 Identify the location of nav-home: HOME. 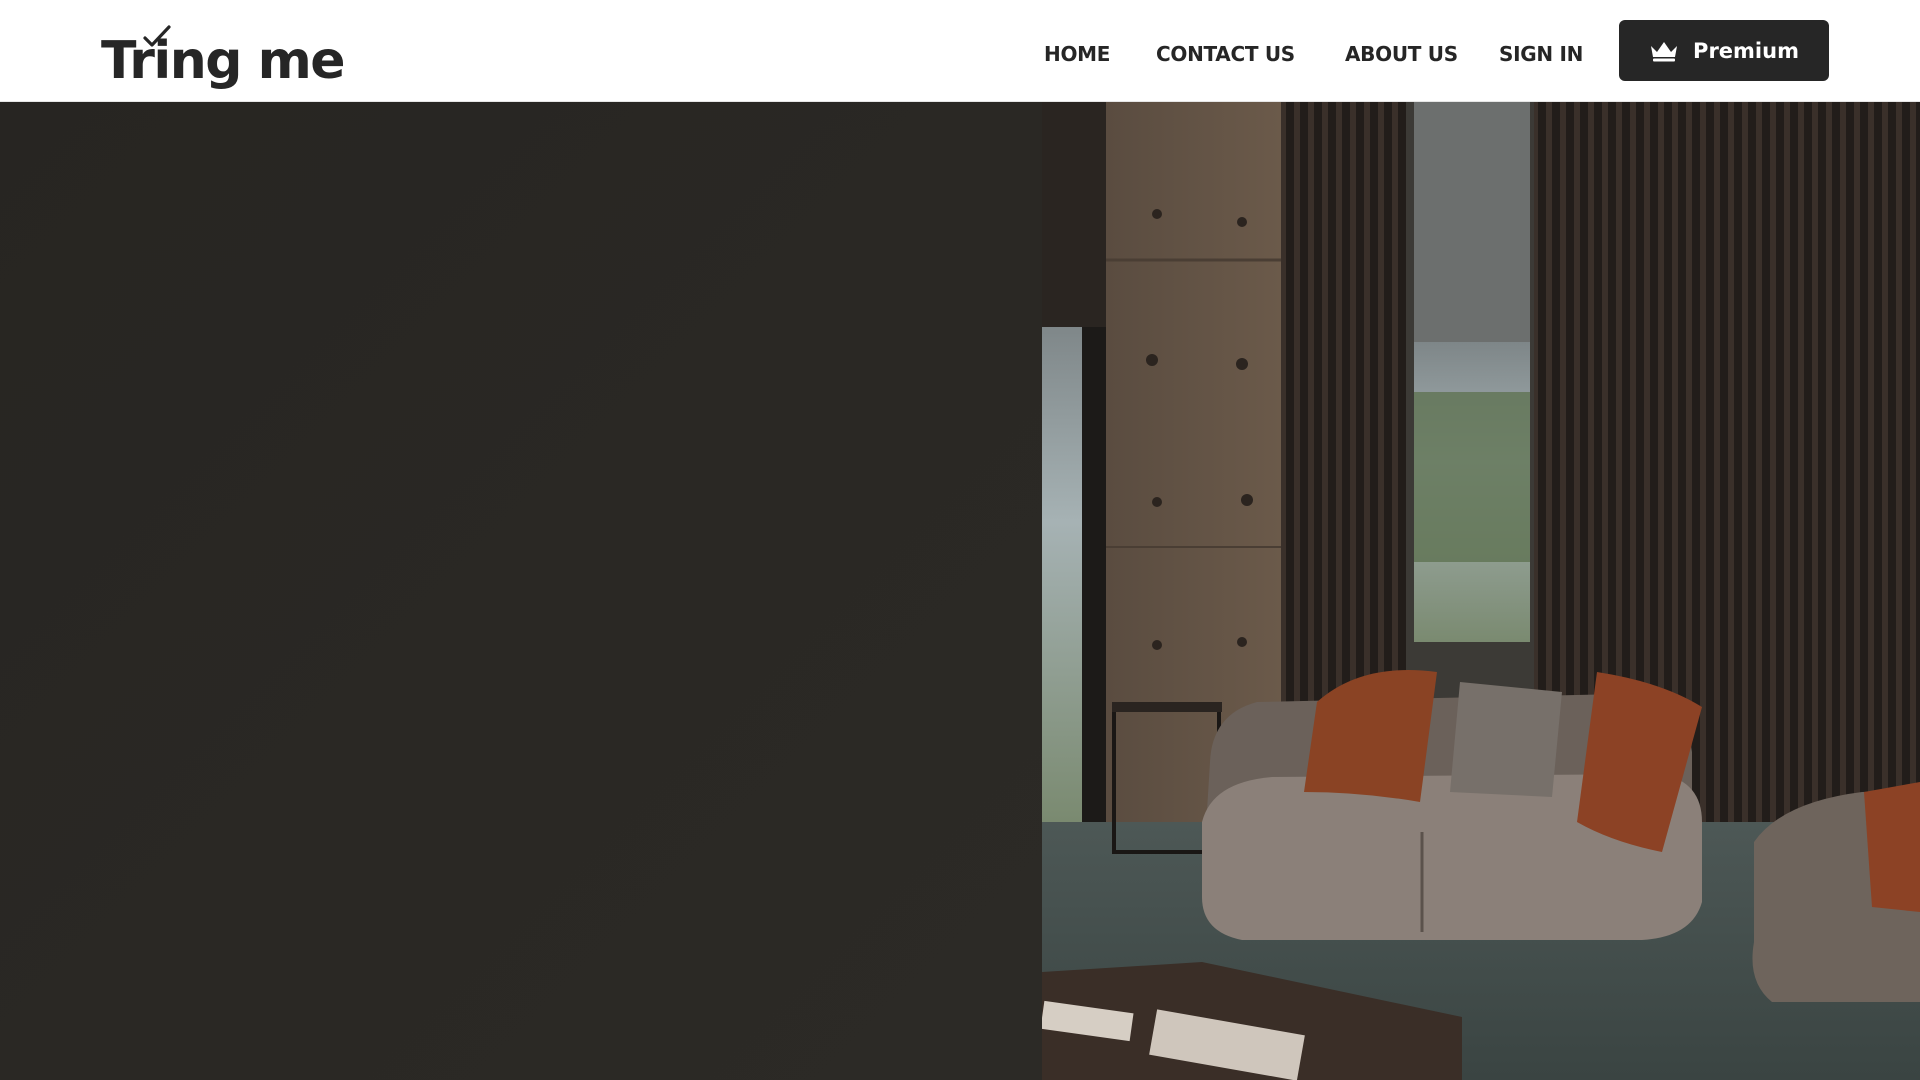
(1077, 54).